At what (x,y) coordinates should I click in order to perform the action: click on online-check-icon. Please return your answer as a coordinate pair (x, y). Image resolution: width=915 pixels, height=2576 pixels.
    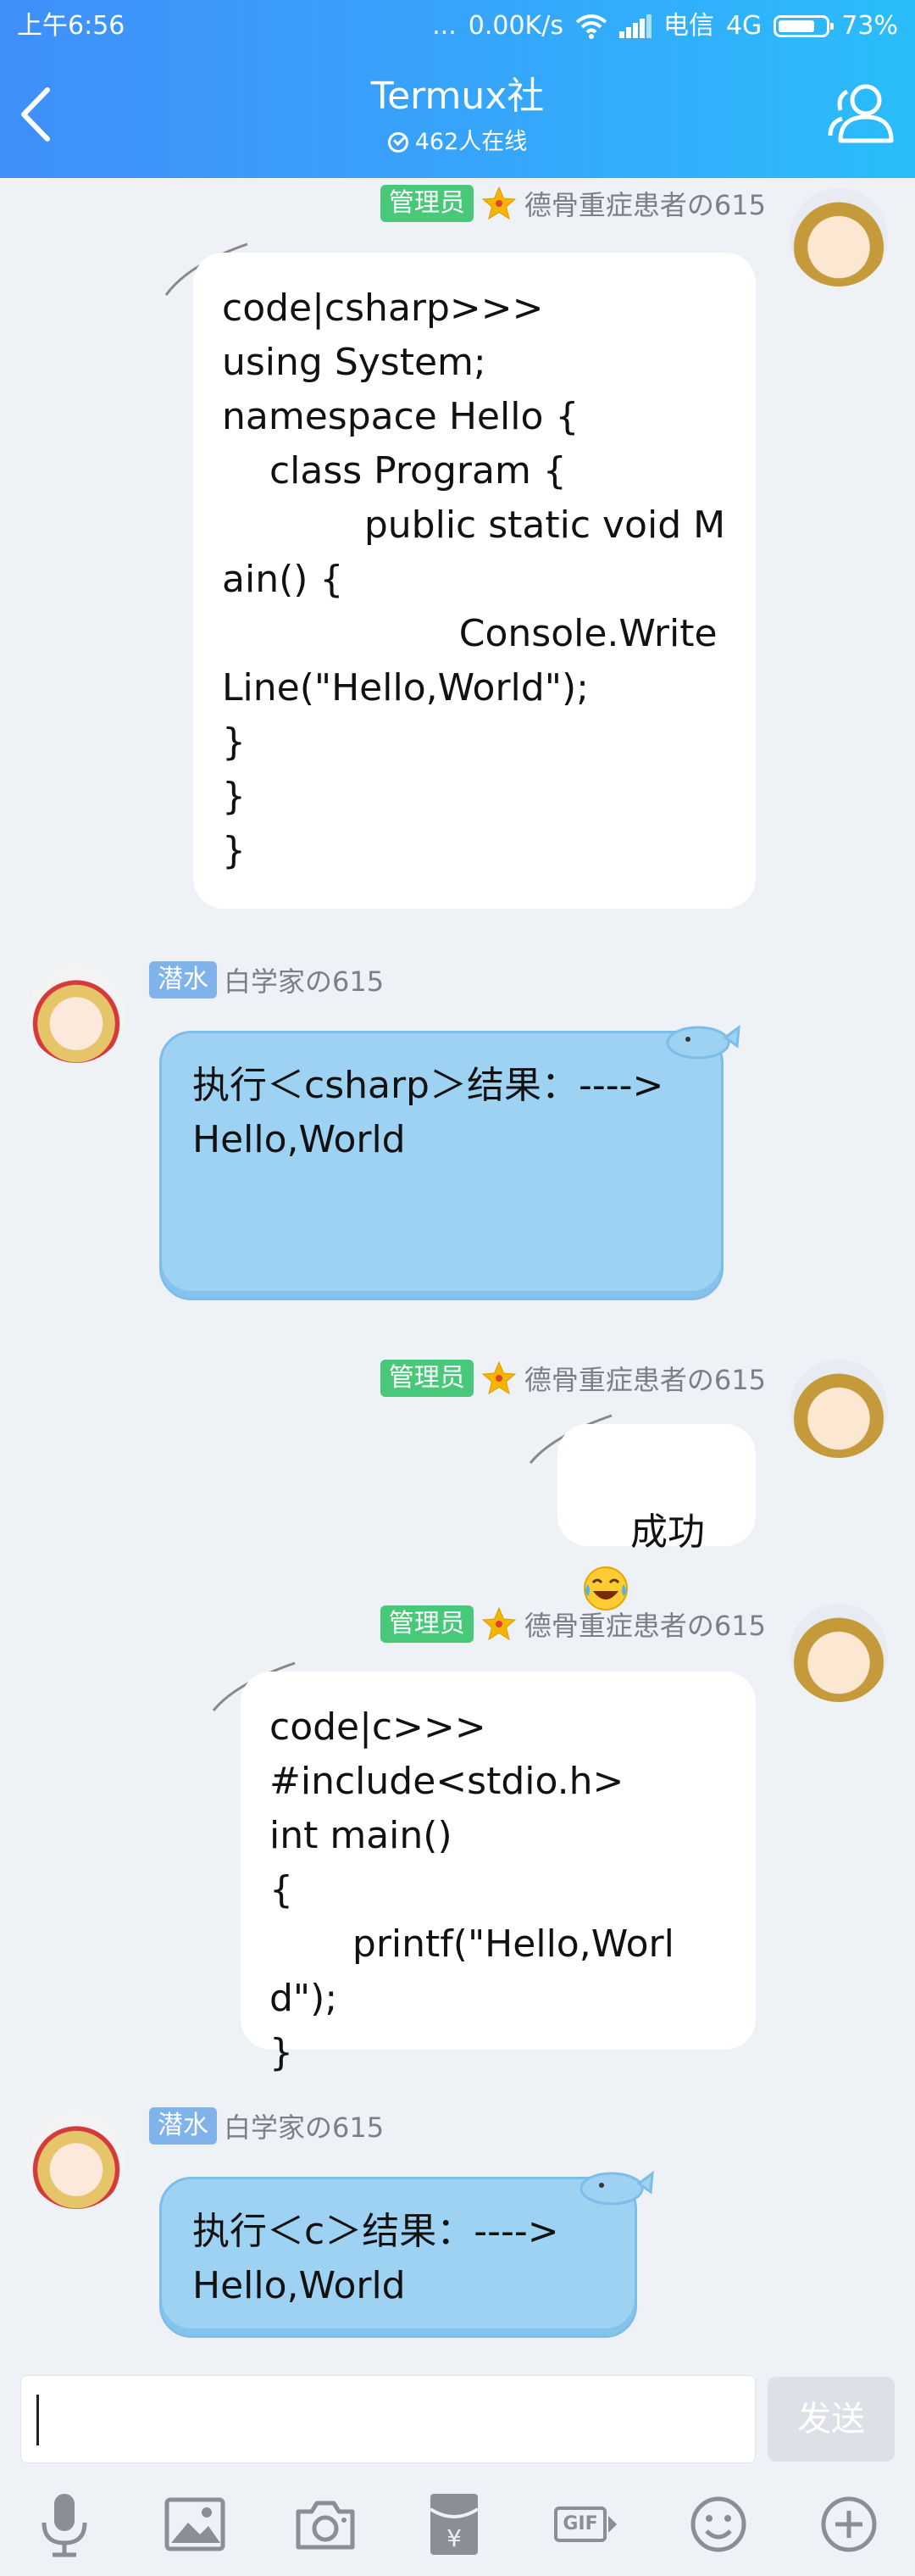
    Looking at the image, I should click on (397, 142).